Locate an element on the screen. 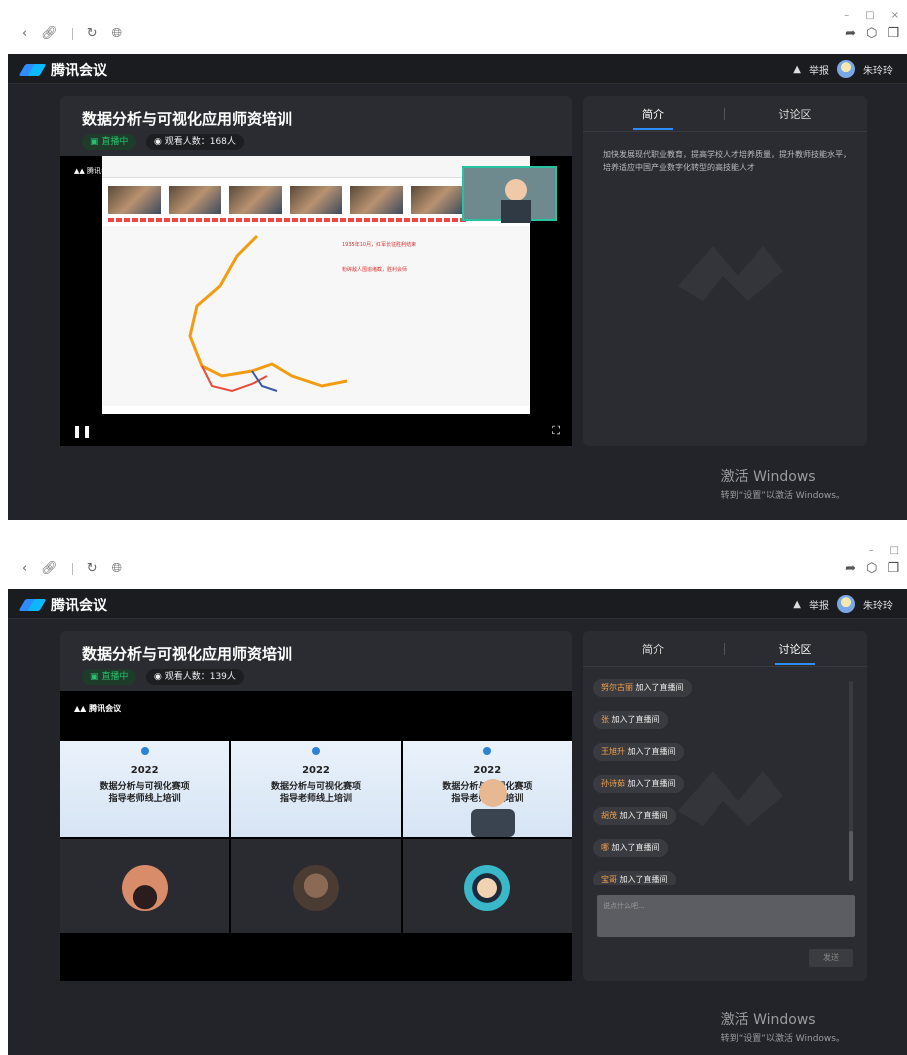  fullscreen-icon: ⛶ is located at coordinates (556, 431).